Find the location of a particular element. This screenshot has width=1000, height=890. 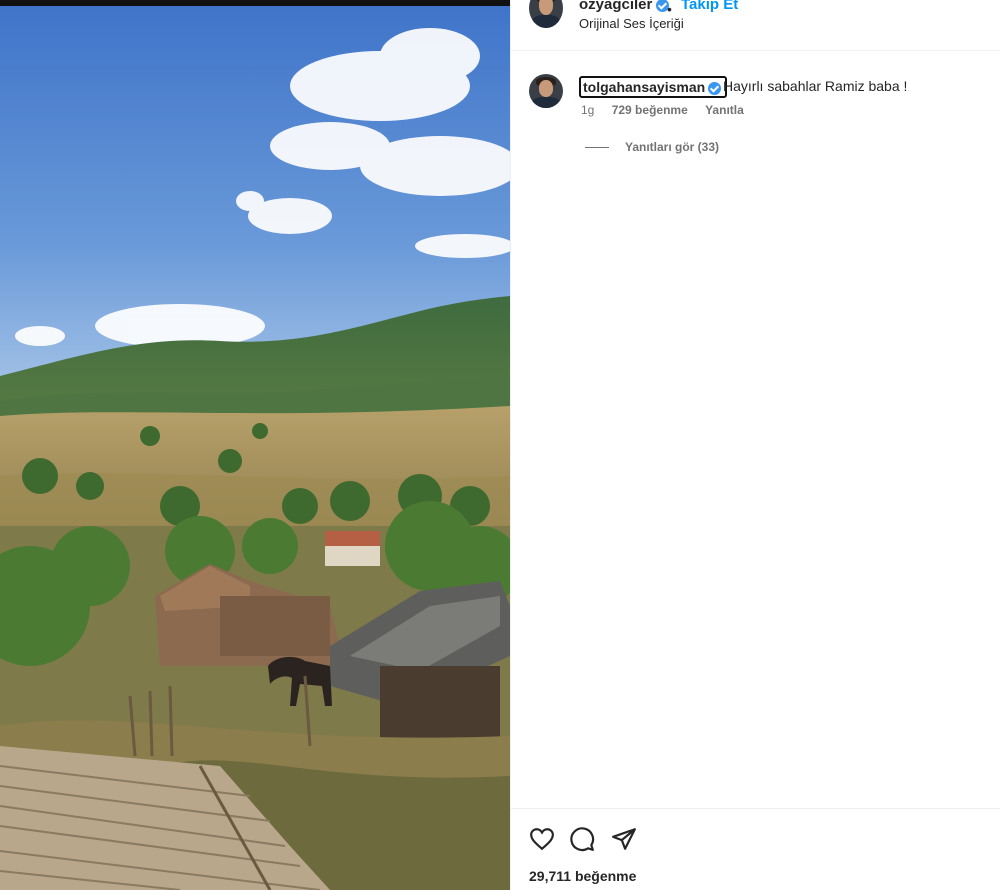

view-replies-button: Yanıtları gör (33) is located at coordinates (652, 147).